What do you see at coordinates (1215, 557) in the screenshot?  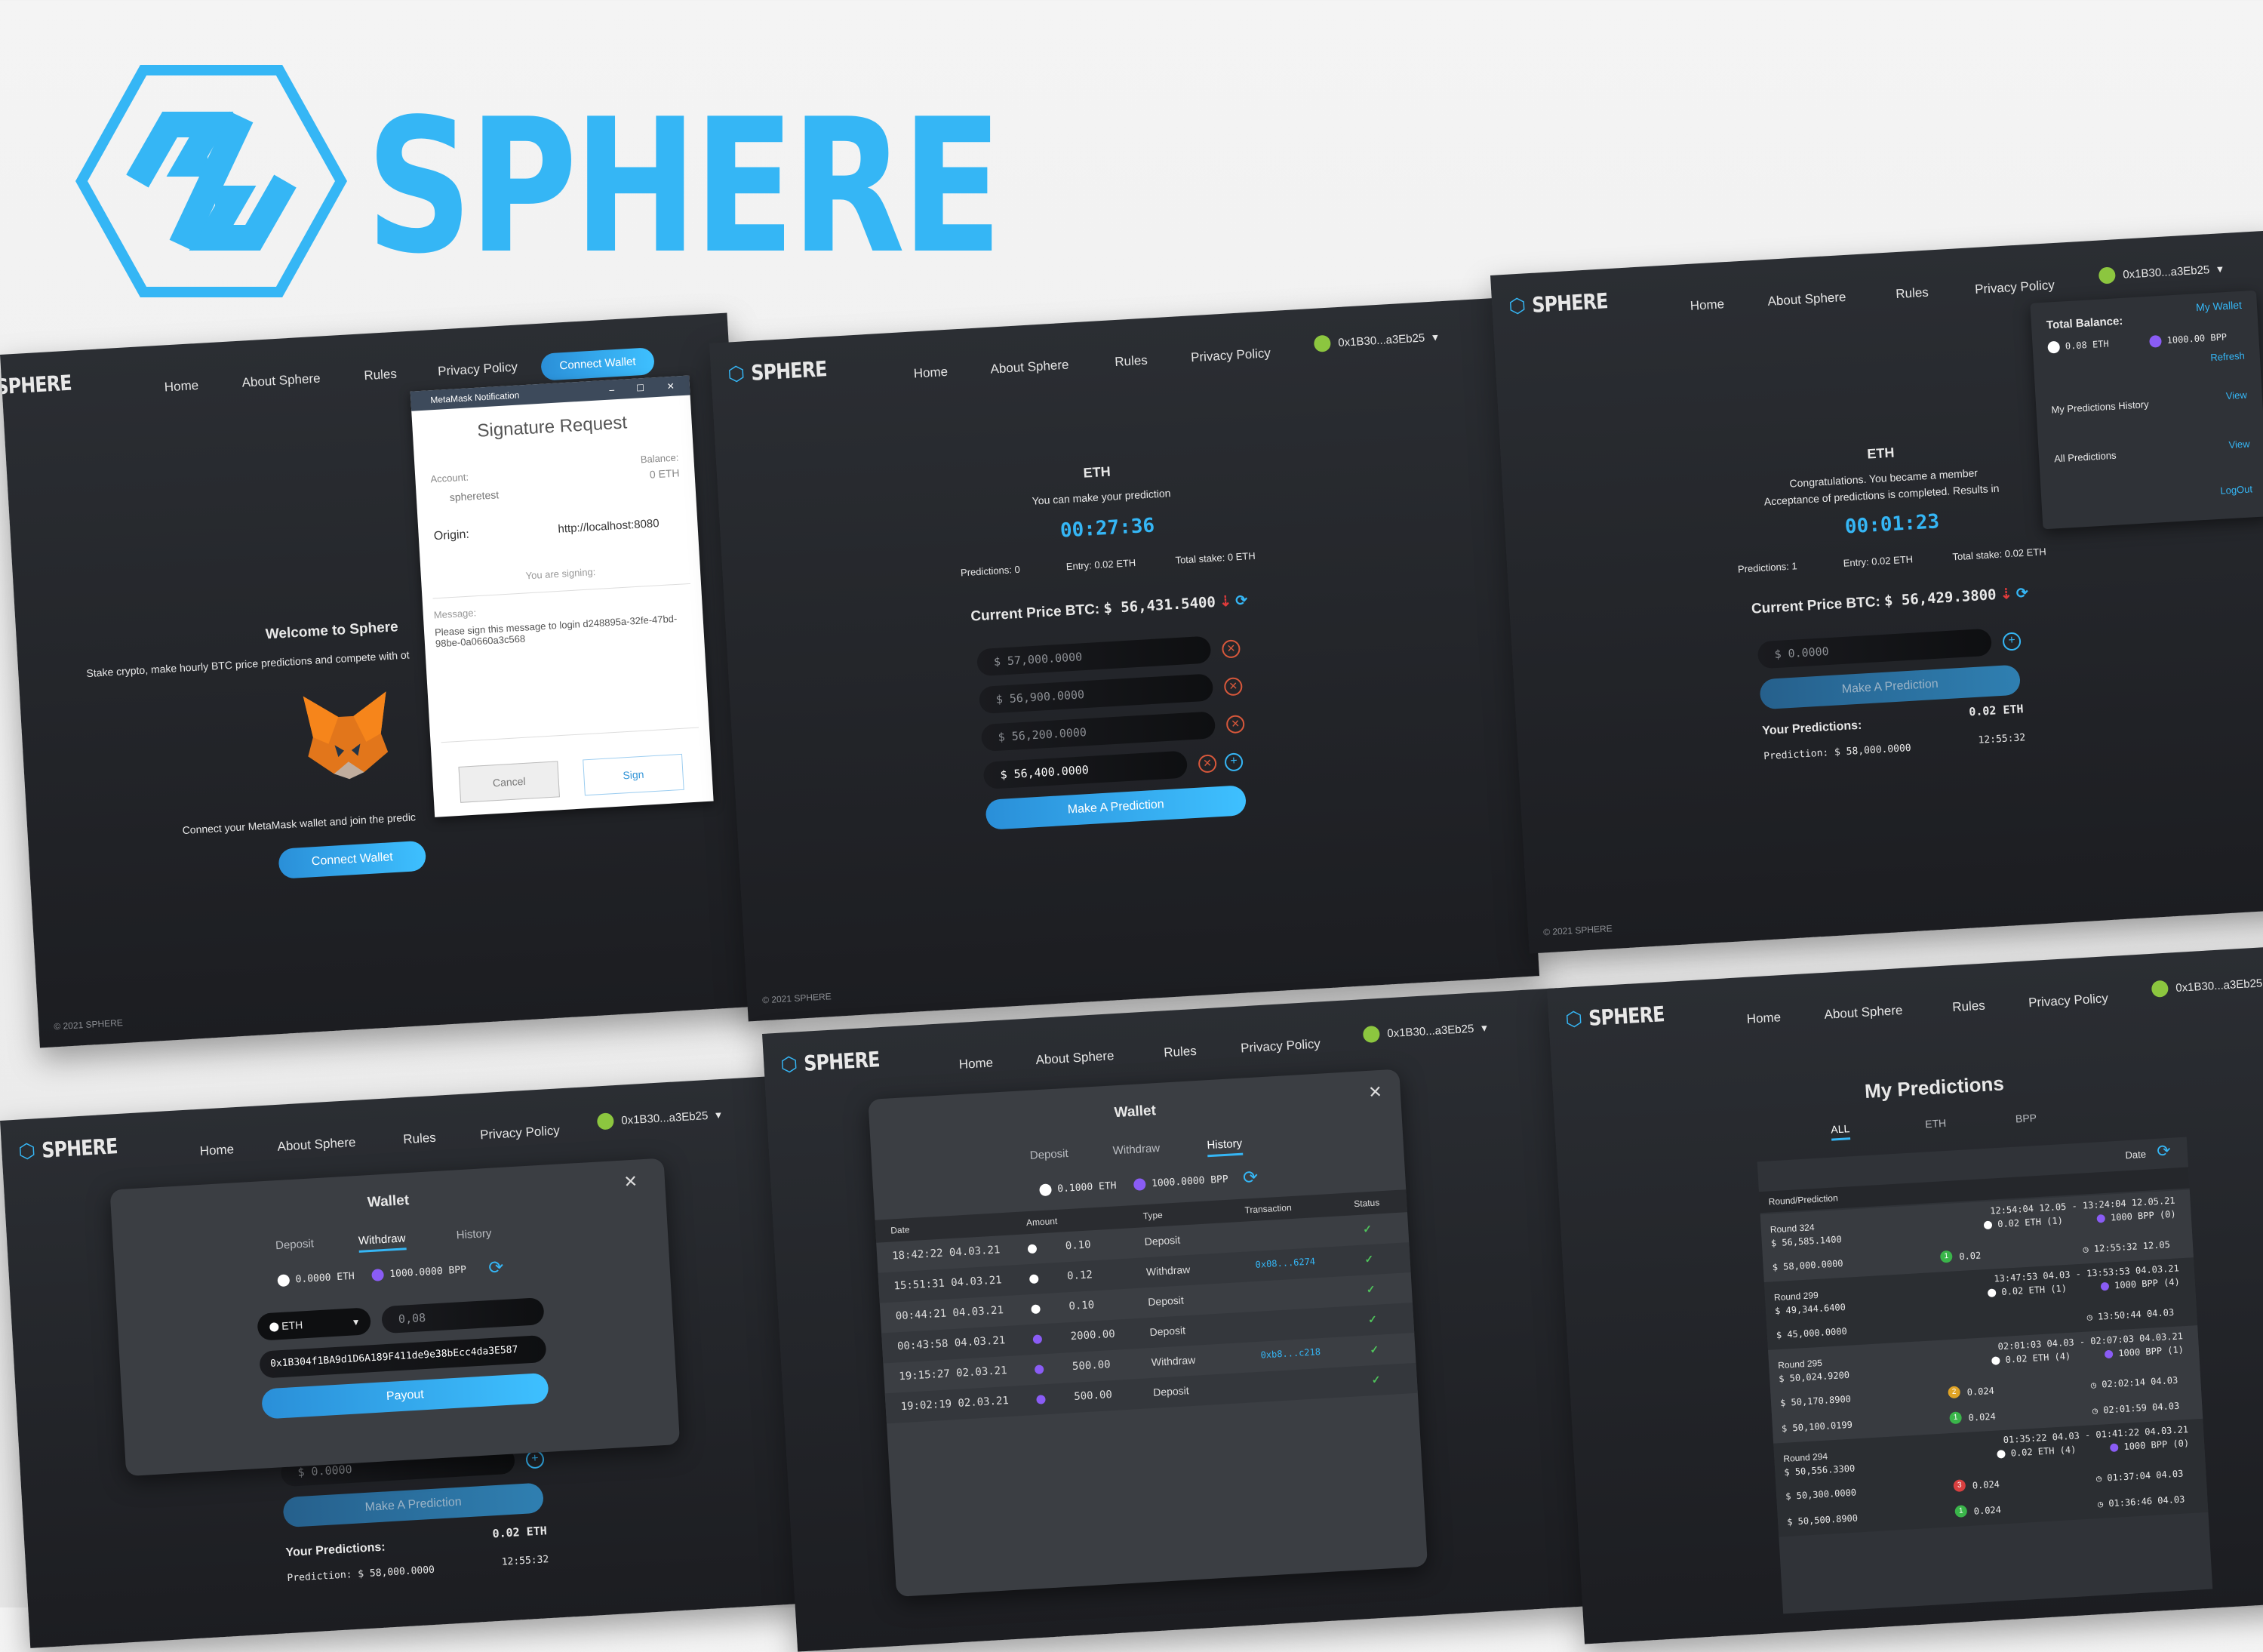 I see `stat-stake: Total stake: 0 ETH` at bounding box center [1215, 557].